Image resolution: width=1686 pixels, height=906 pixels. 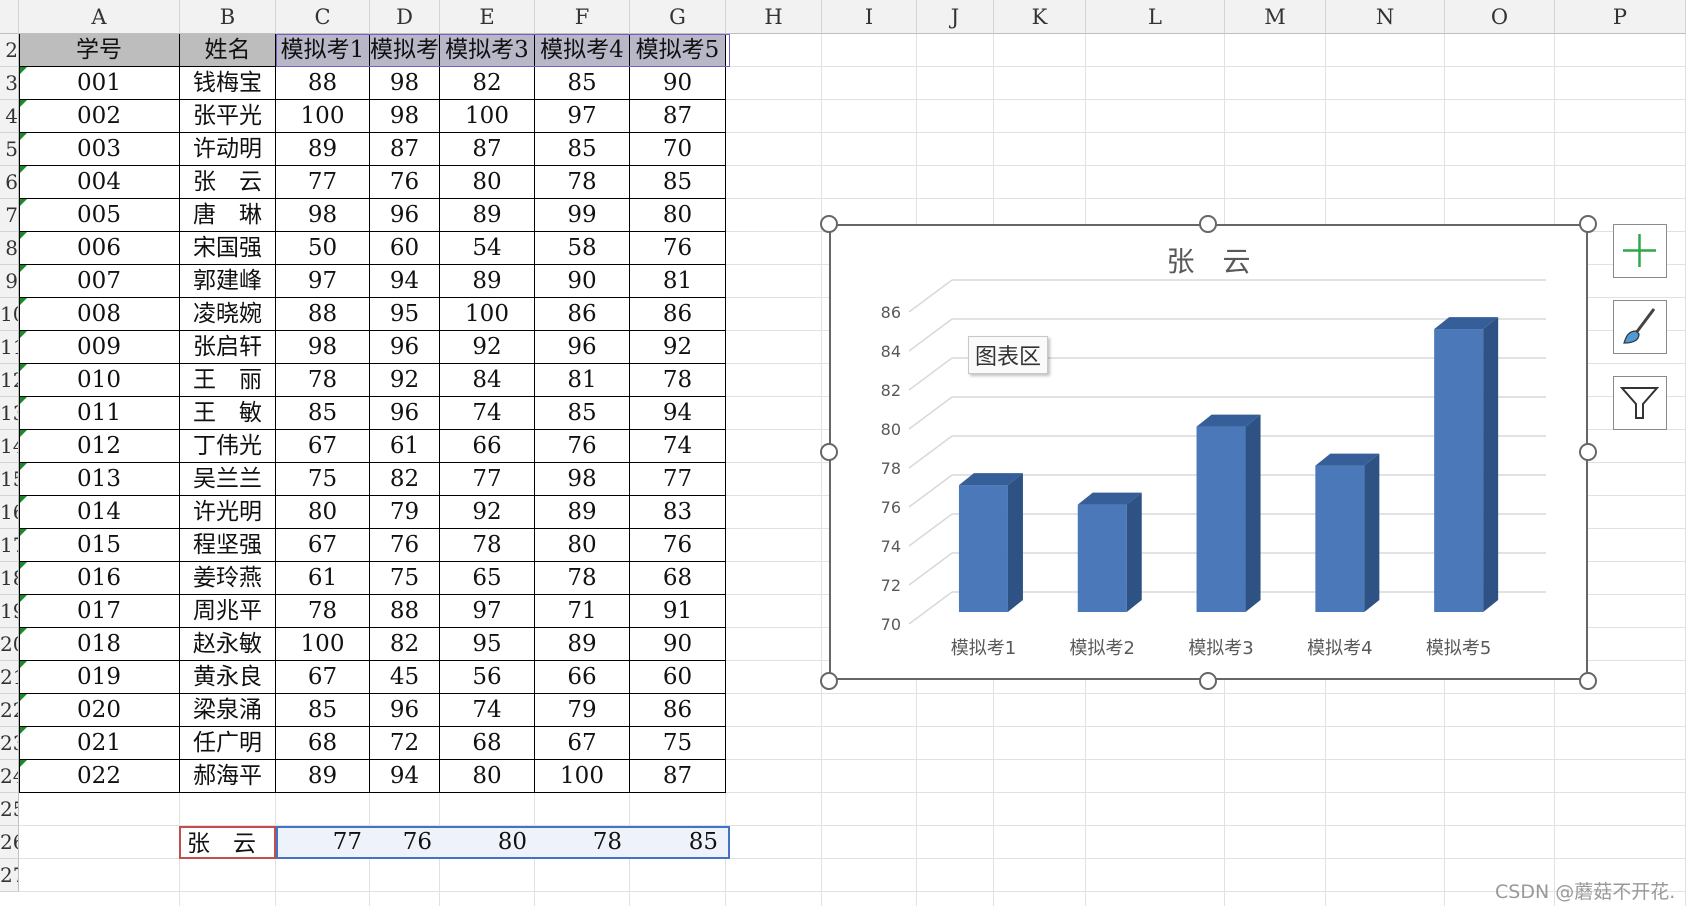 I want to click on student-name-cell: 张平光, so click(x=228, y=116).